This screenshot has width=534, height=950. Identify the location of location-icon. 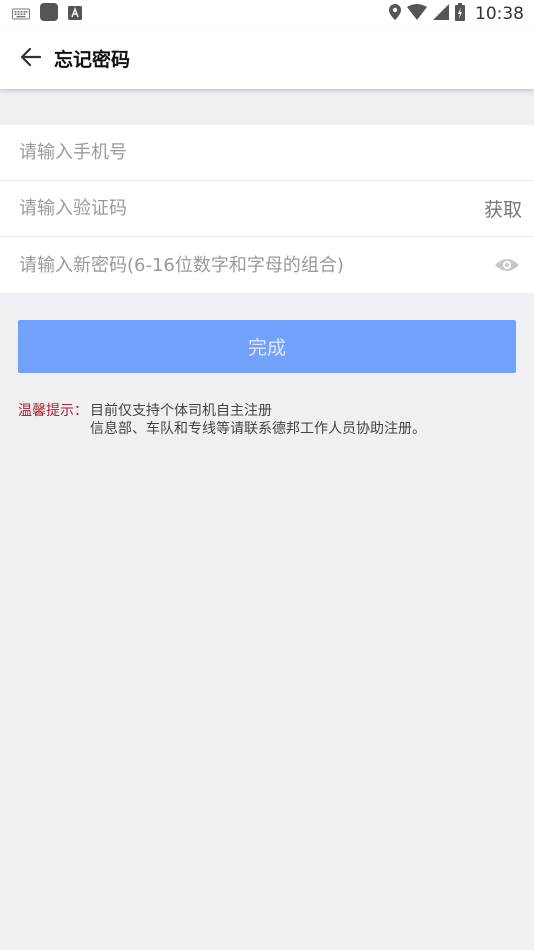
(395, 14).